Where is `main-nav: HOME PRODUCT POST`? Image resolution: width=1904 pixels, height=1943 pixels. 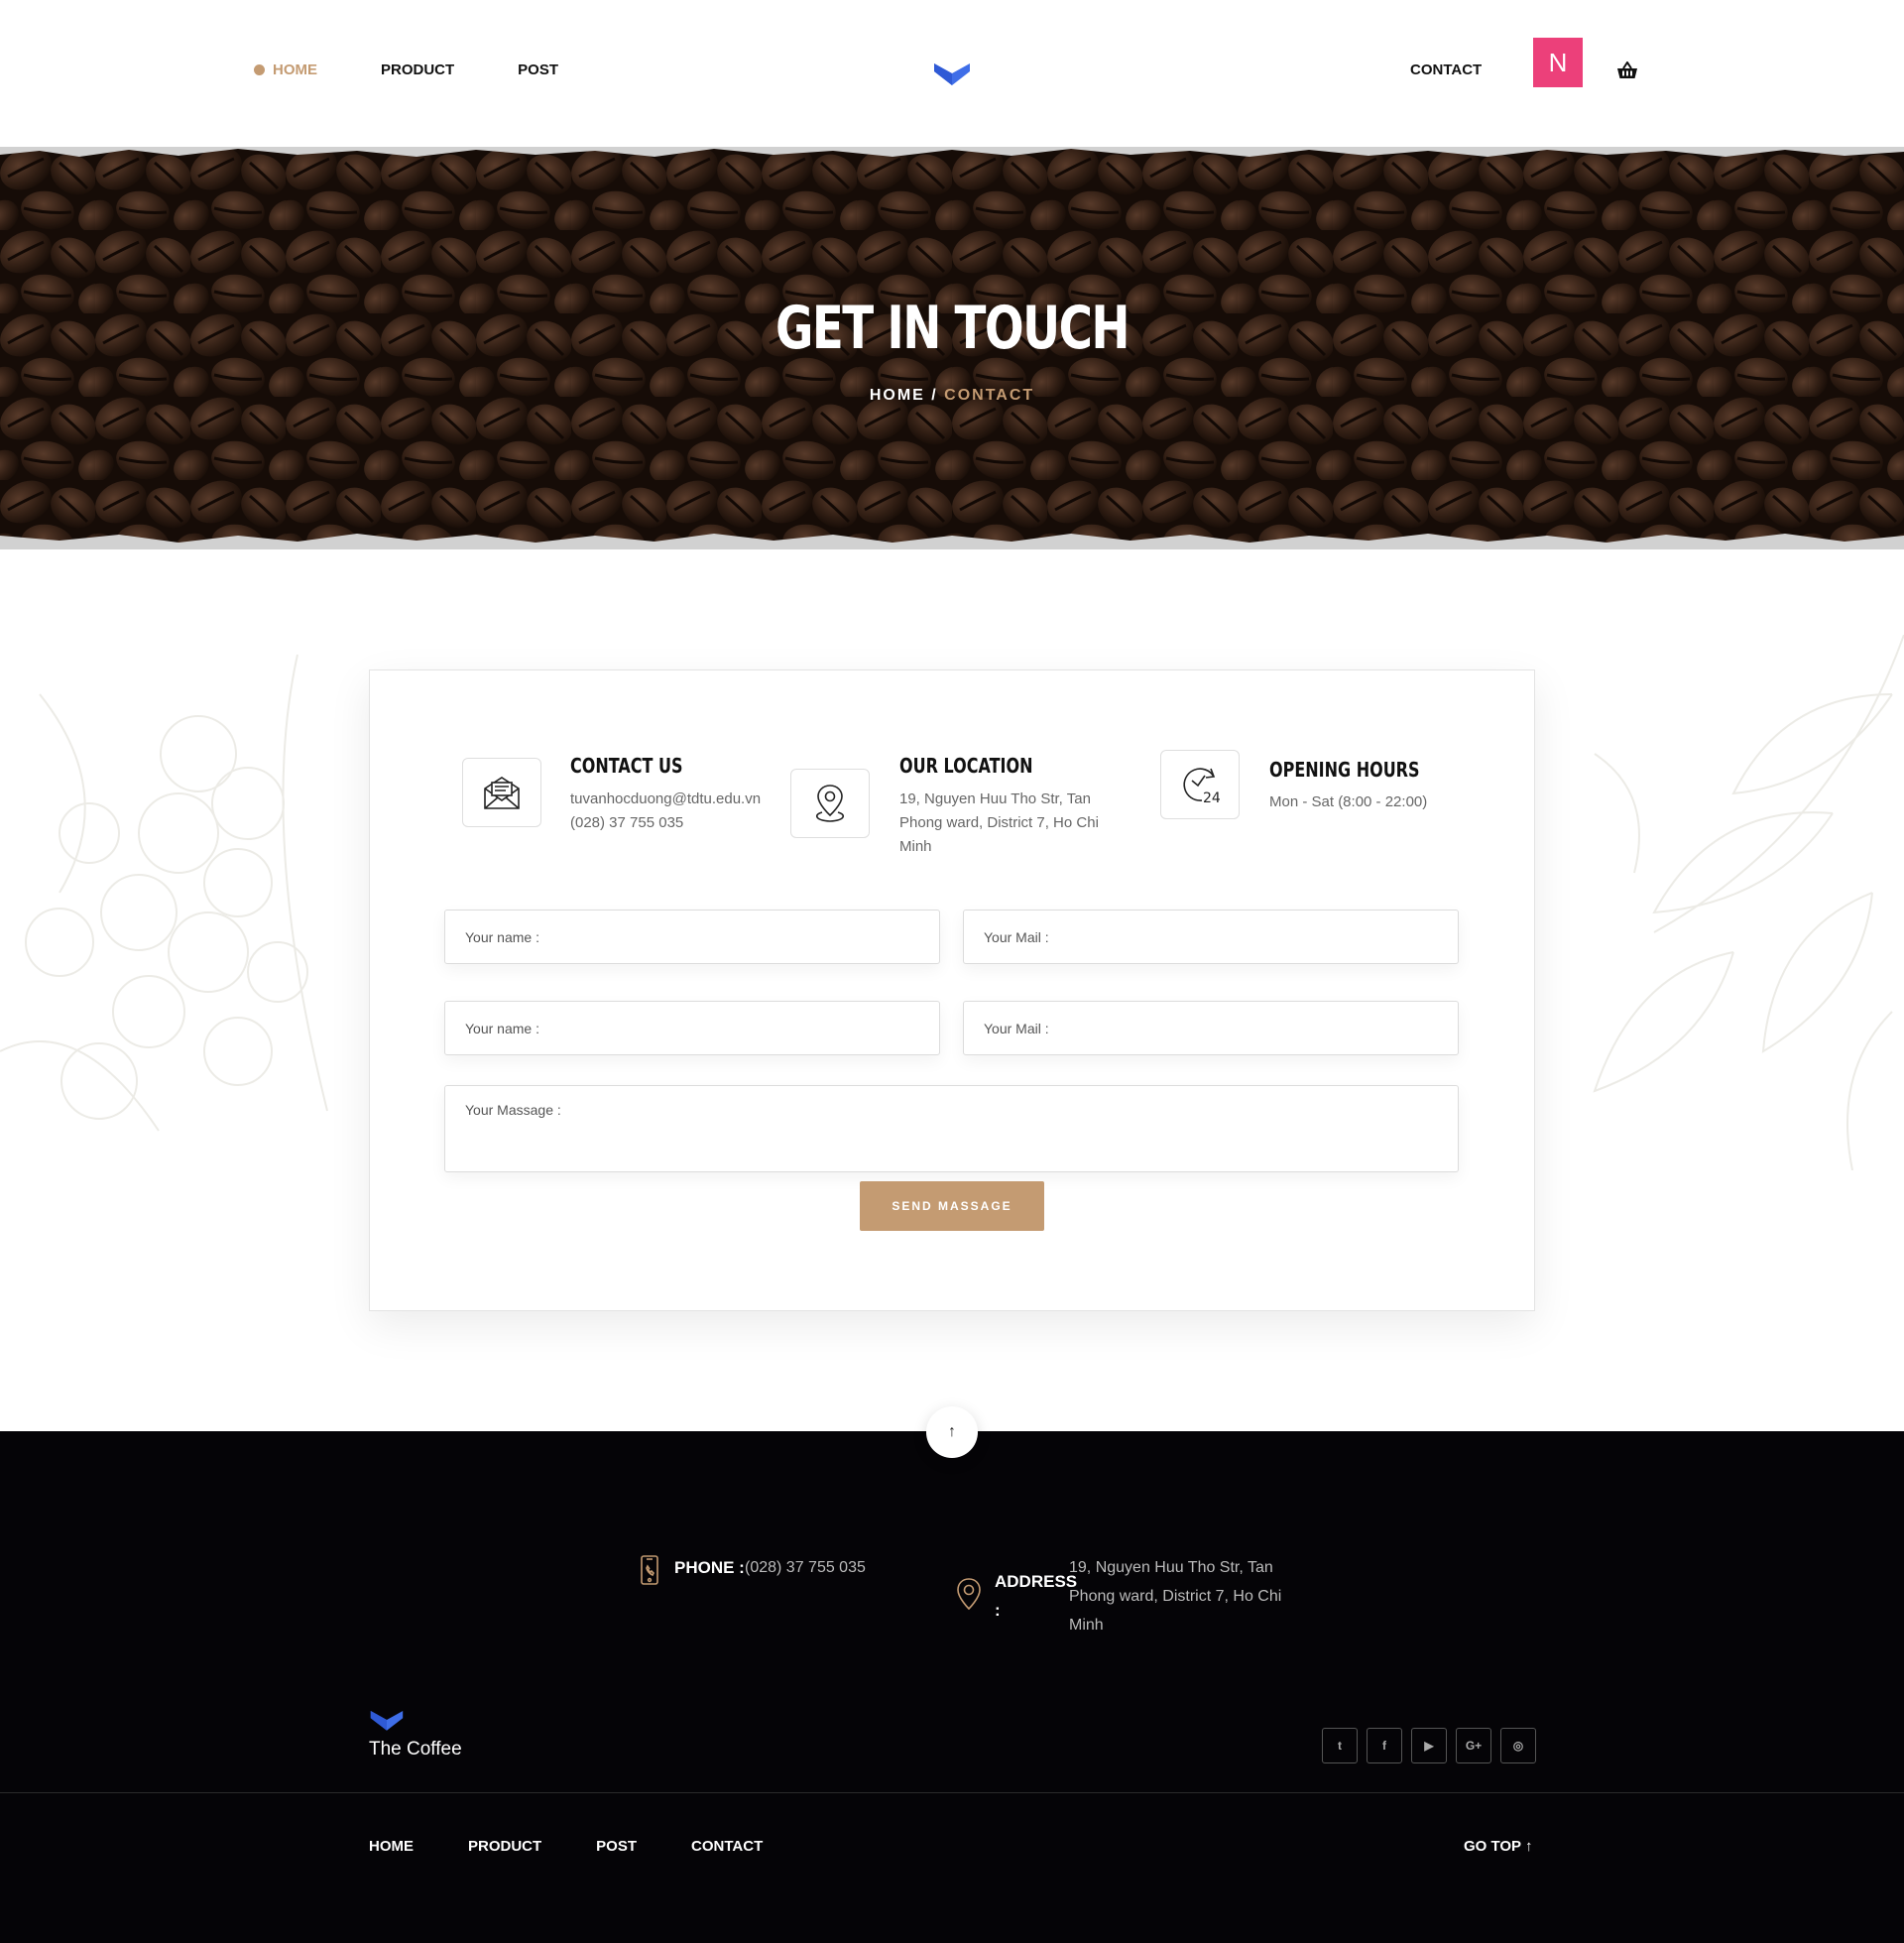
main-nav: HOME PRODUCT POST is located at coordinates (438, 69).